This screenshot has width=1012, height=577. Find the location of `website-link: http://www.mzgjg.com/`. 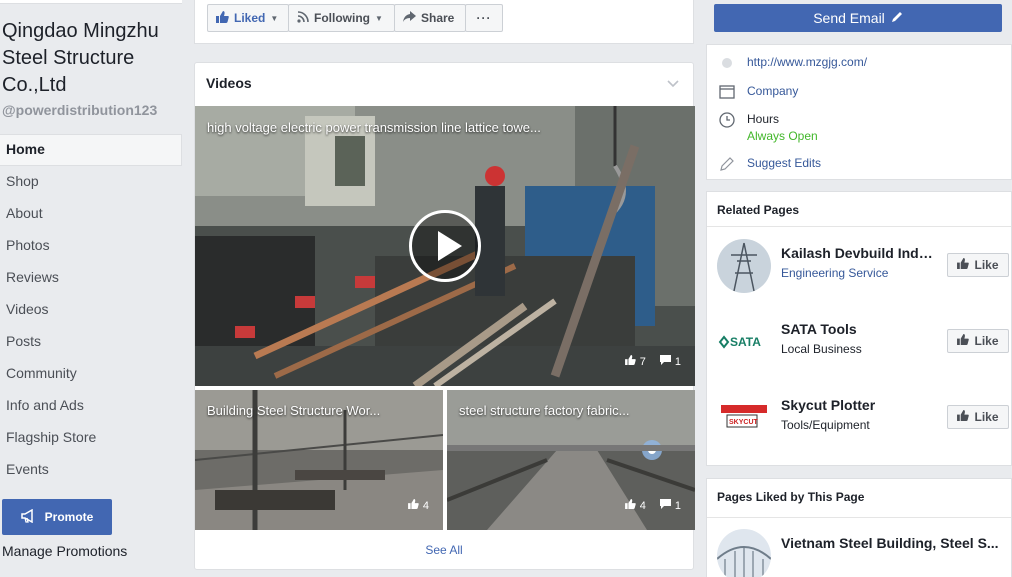

website-link: http://www.mzgjg.com/ is located at coordinates (807, 62).